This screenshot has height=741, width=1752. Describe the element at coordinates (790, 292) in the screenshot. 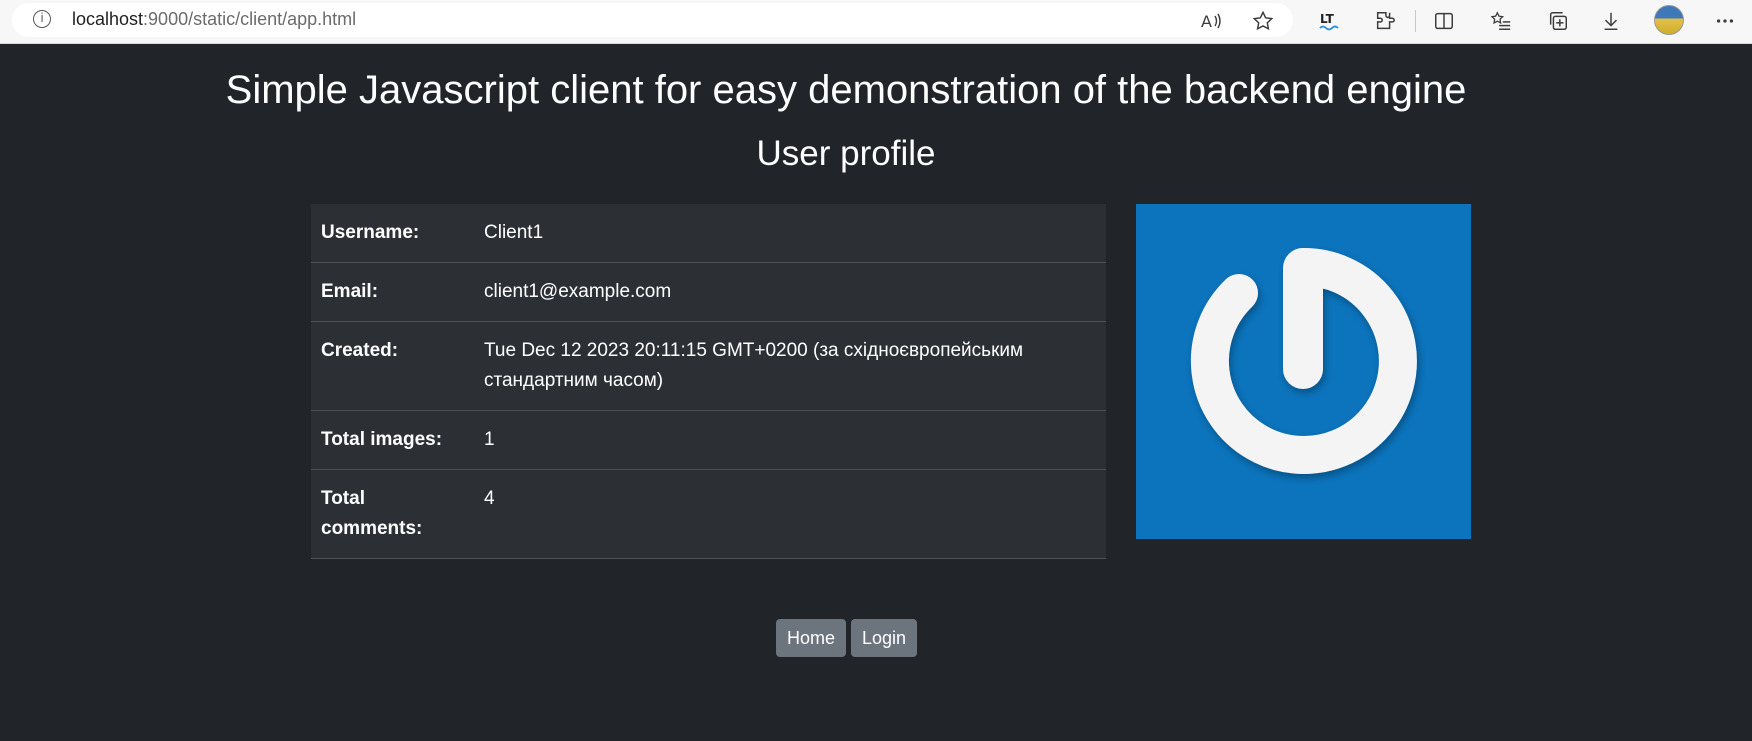

I see `email-value: client1@example.com` at that location.